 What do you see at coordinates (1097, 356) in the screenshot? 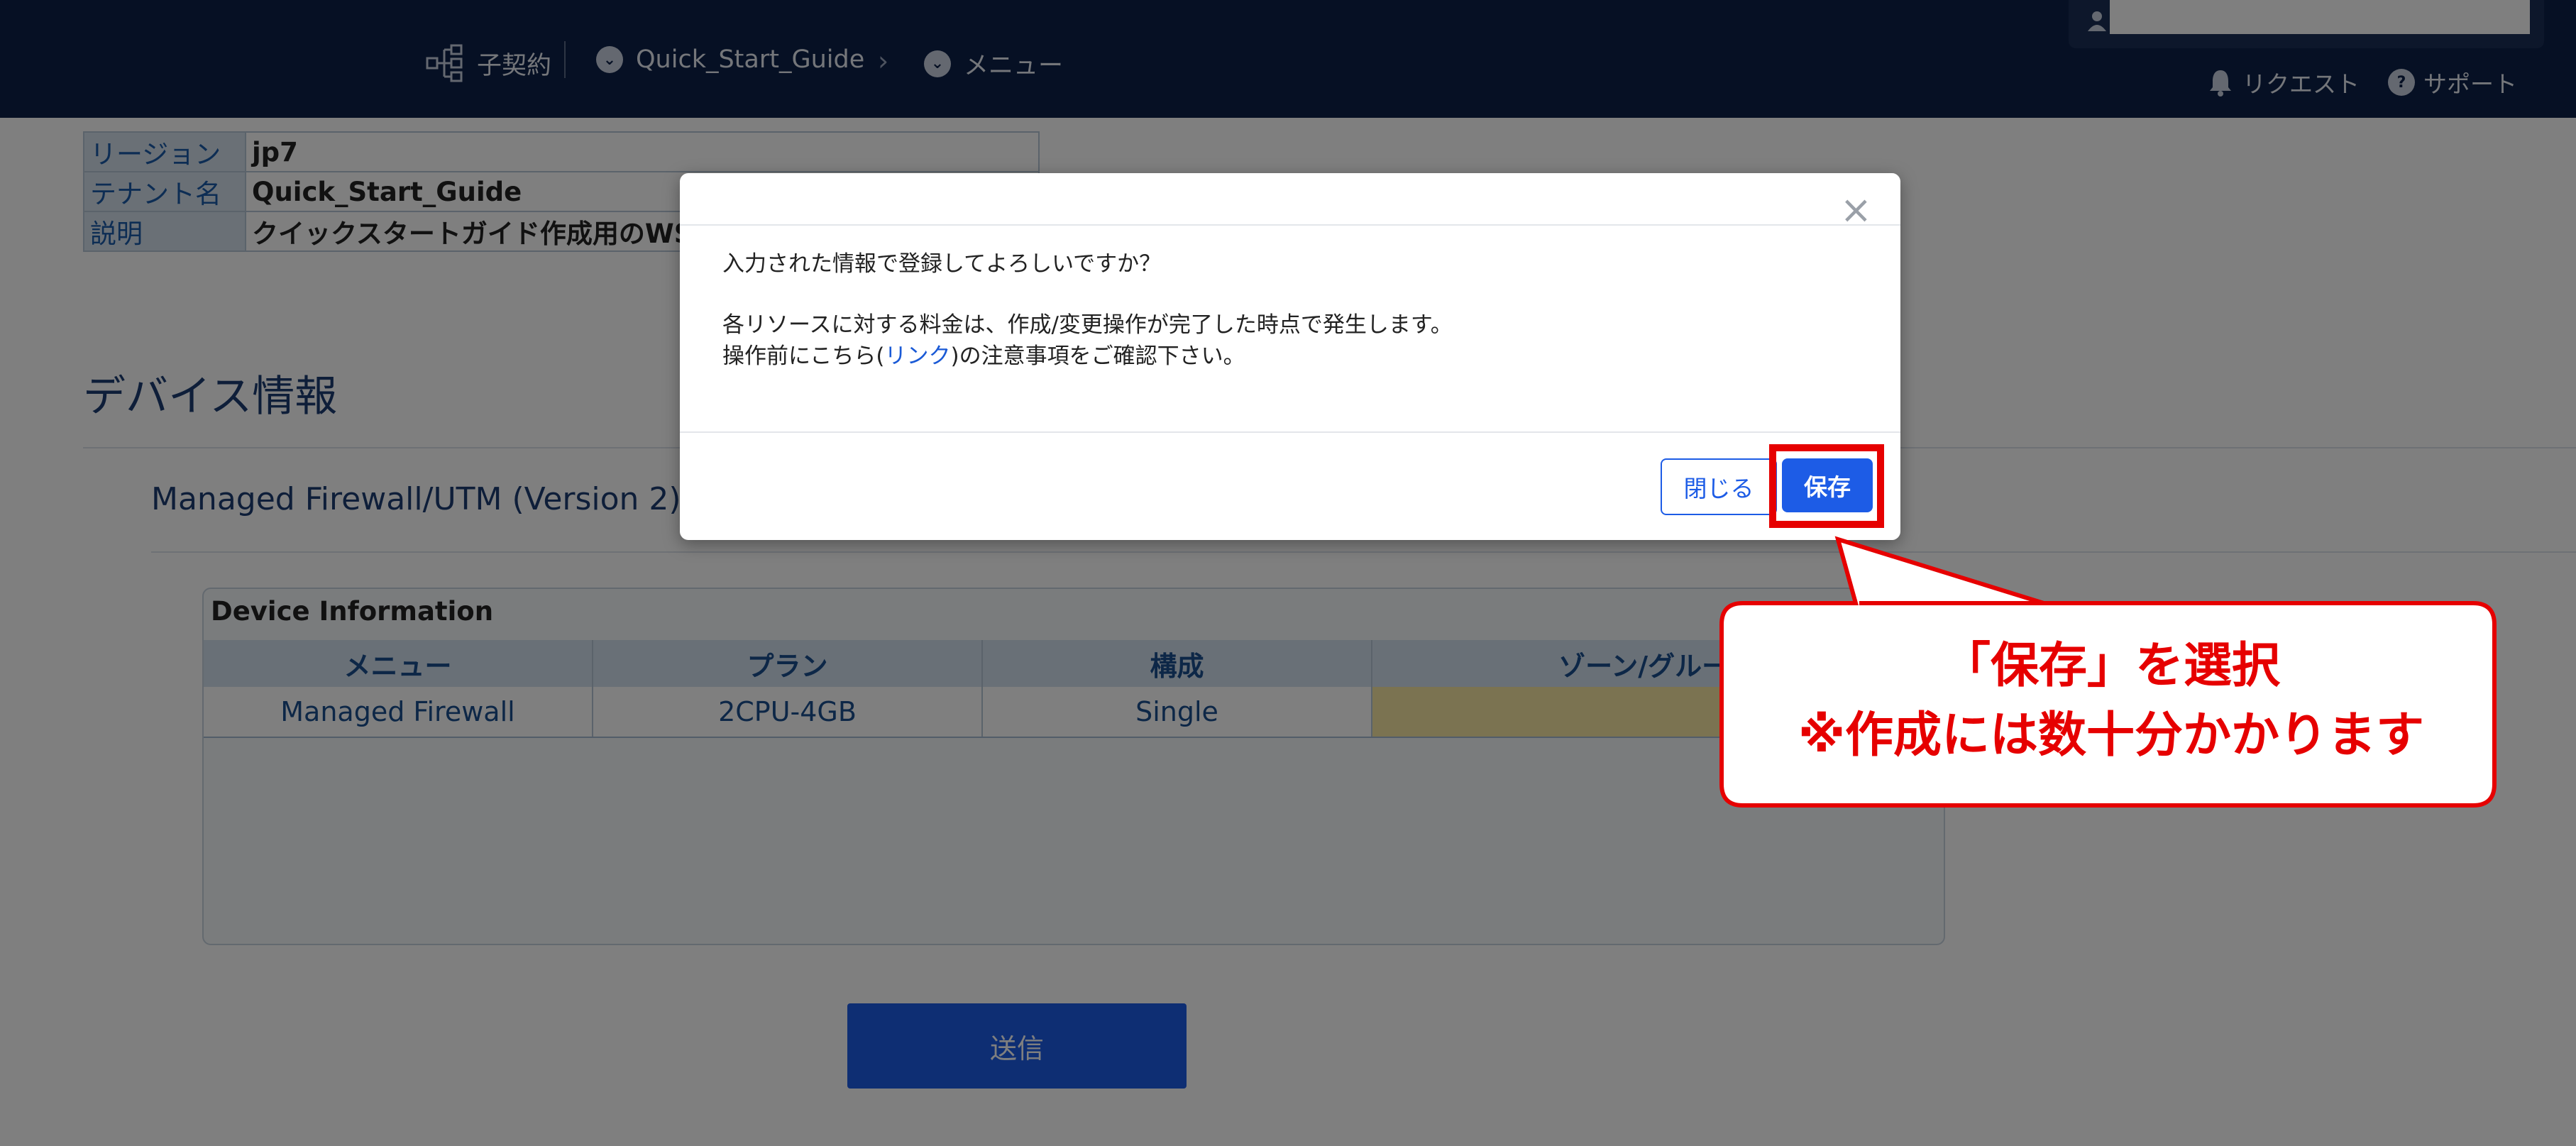
I see `caution-suffix: )の注意事項をご確認下さい。` at bounding box center [1097, 356].